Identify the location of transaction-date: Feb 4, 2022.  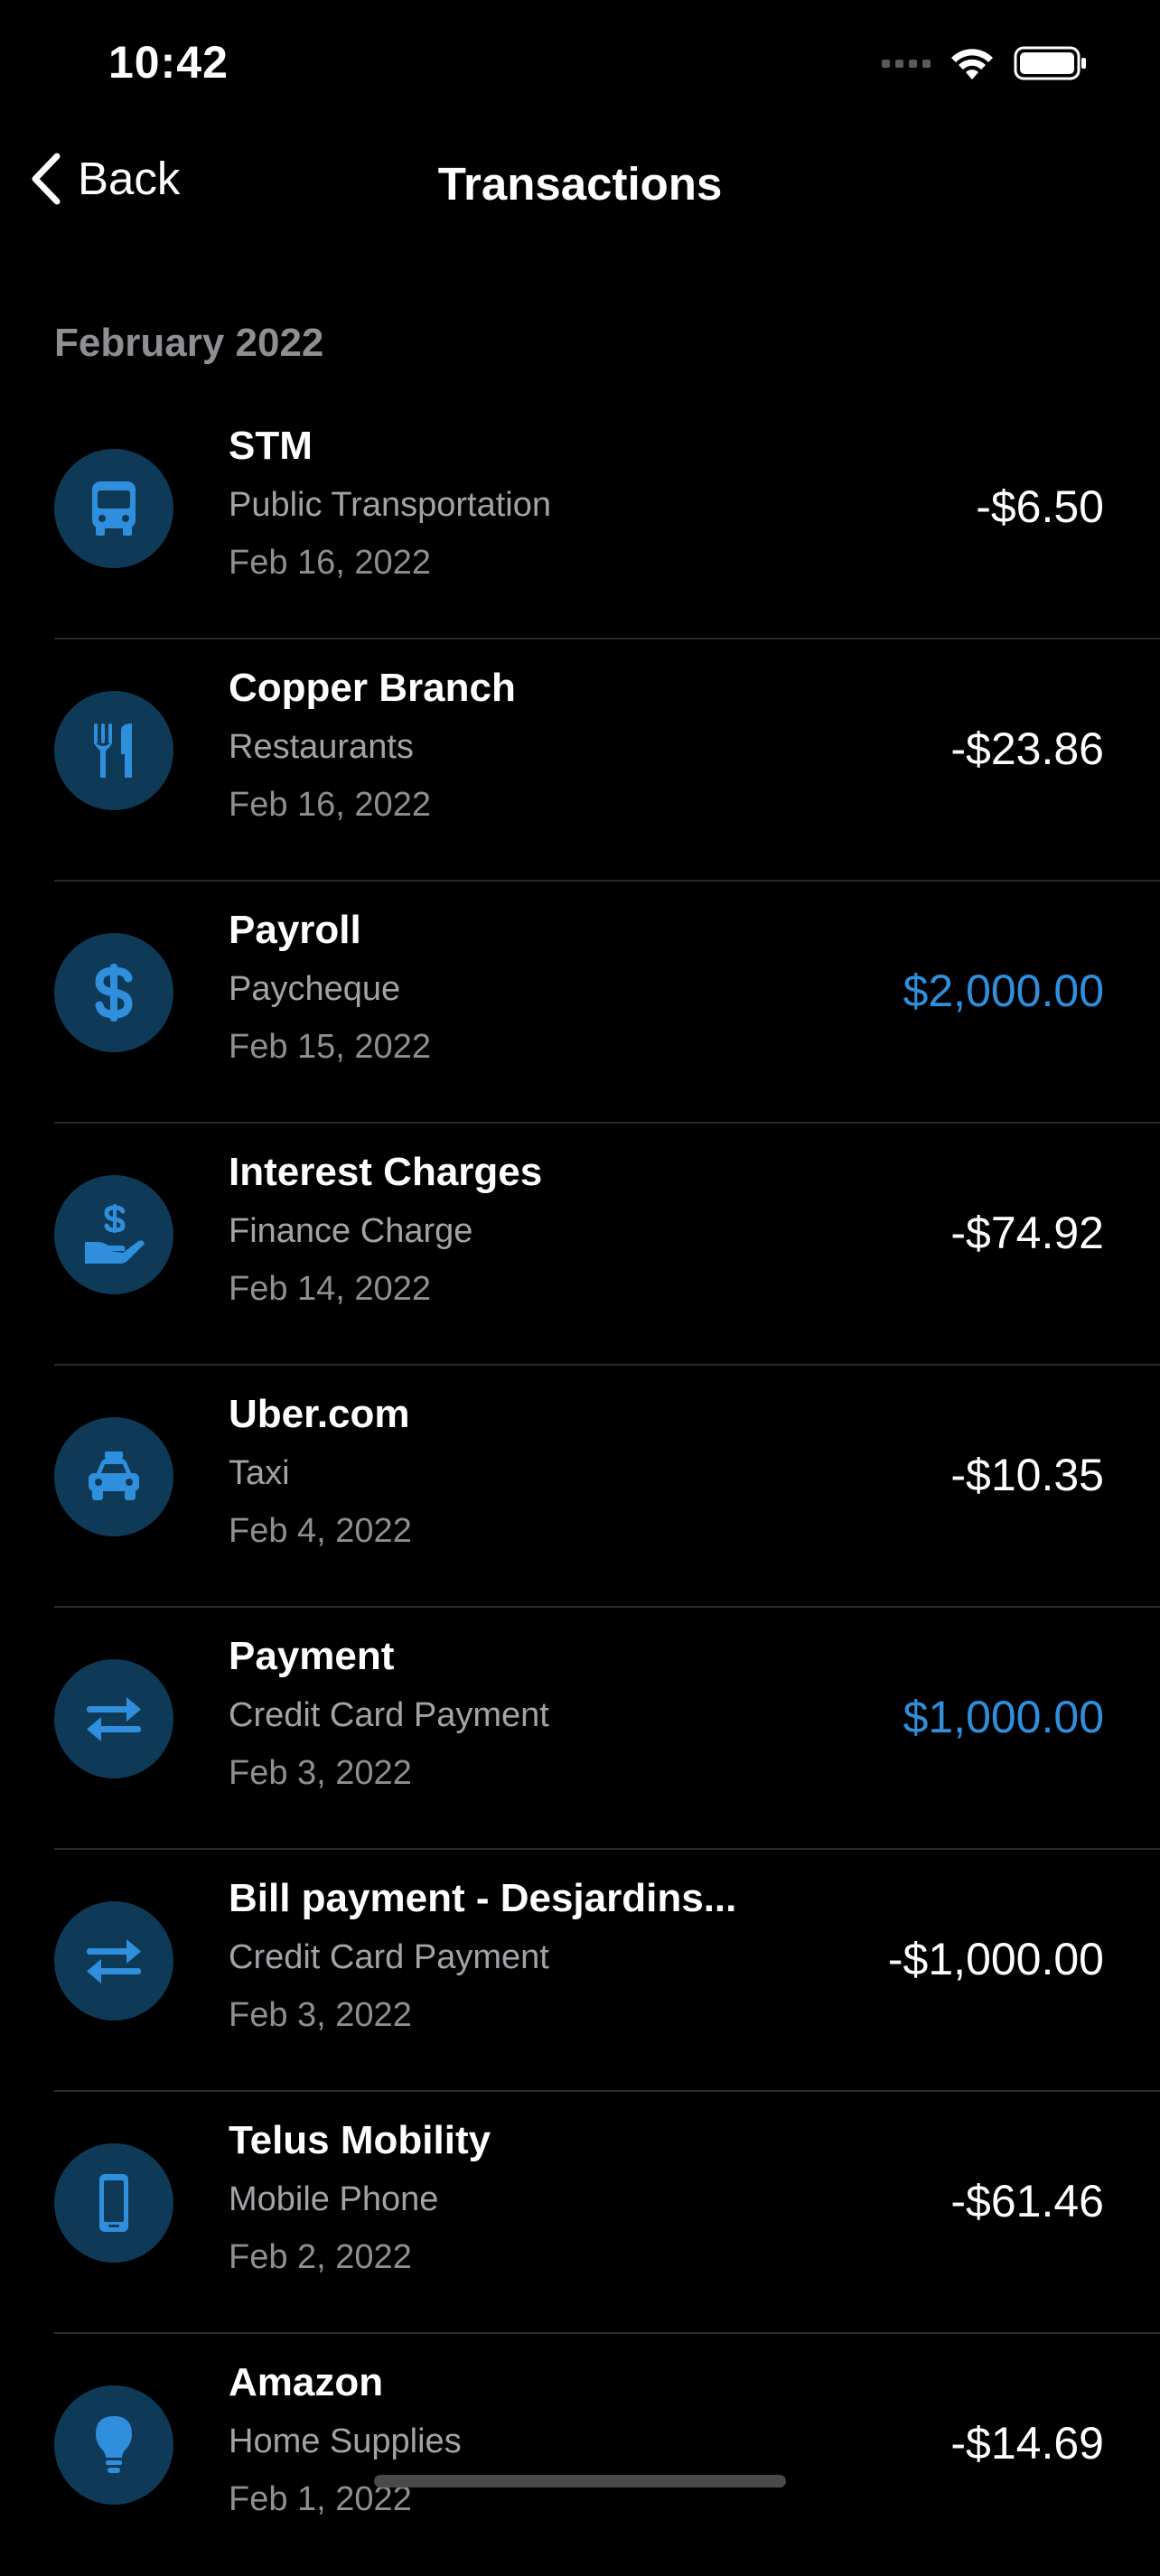
(321, 1531).